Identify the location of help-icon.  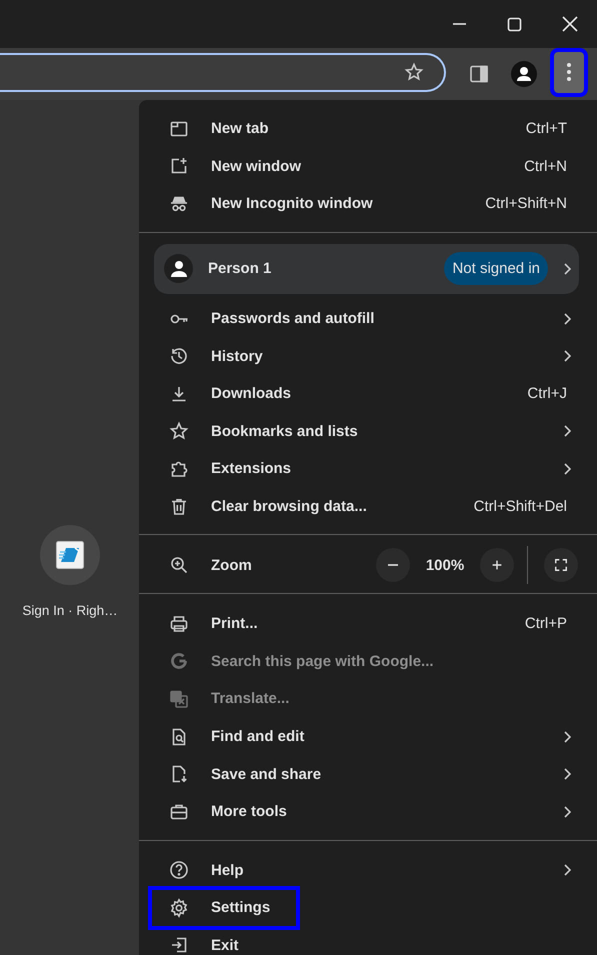
(179, 870).